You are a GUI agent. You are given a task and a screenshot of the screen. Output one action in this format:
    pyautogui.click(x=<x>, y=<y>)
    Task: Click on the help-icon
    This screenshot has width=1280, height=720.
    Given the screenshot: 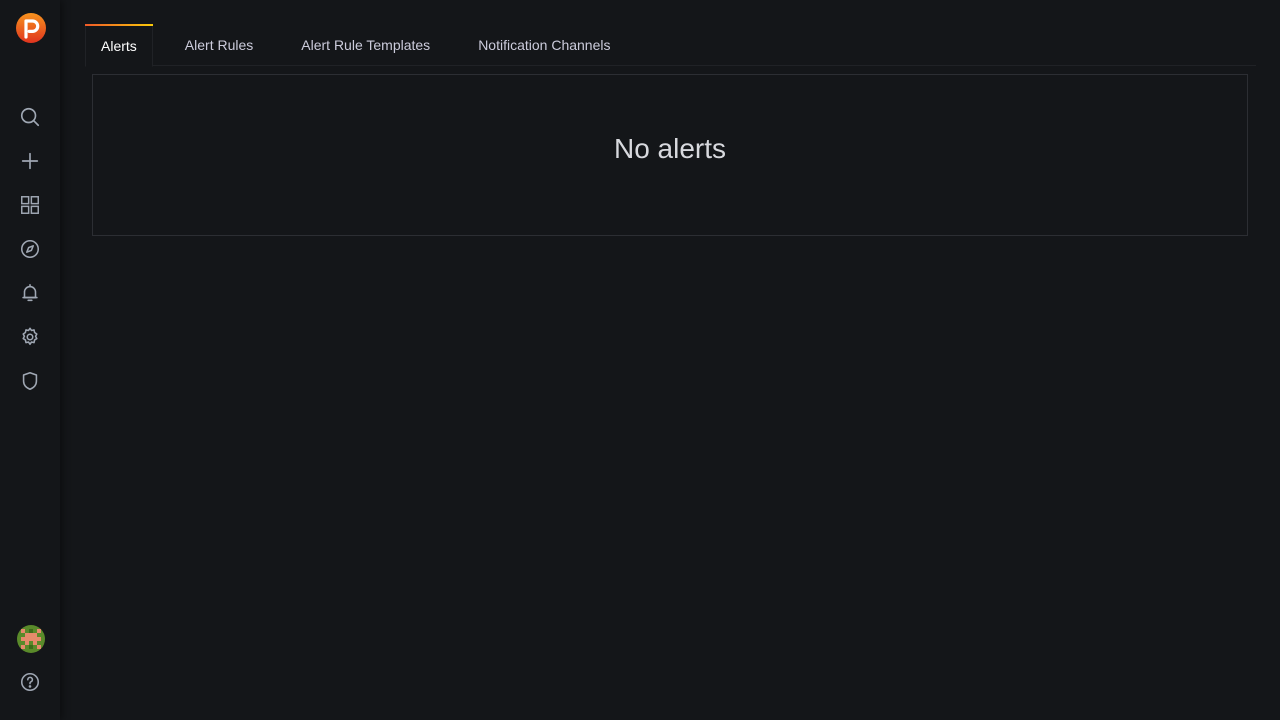 What is the action you would take?
    pyautogui.click(x=30, y=682)
    